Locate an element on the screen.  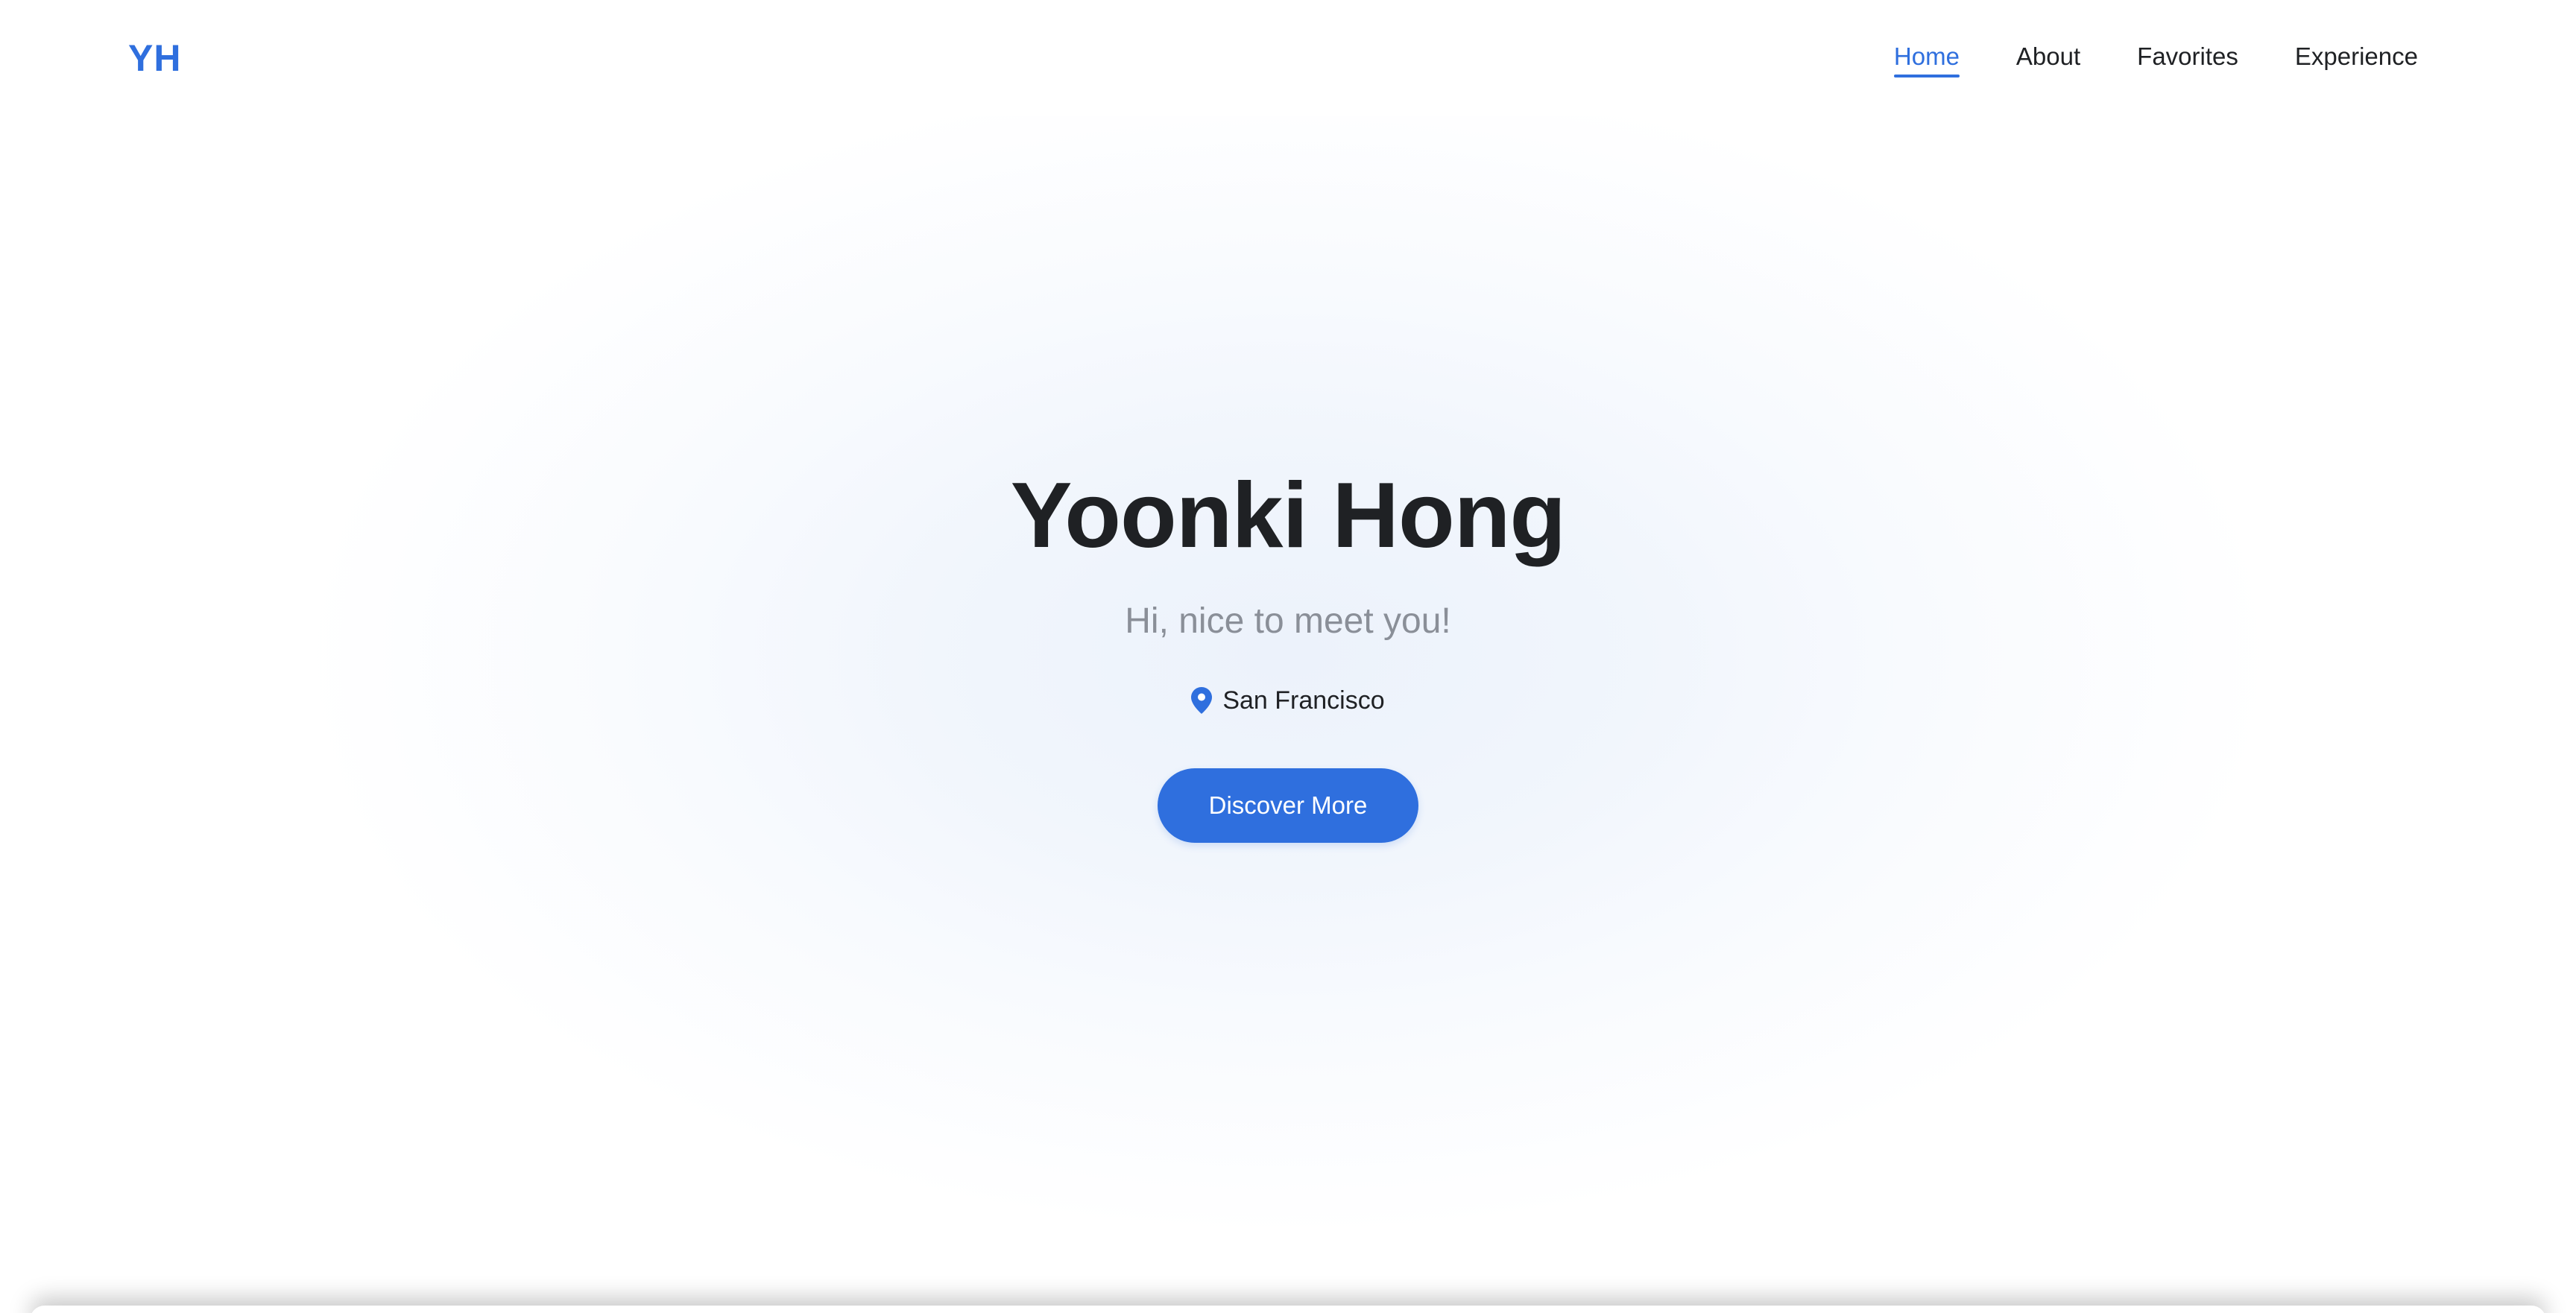
location: San Francisco is located at coordinates (1288, 700).